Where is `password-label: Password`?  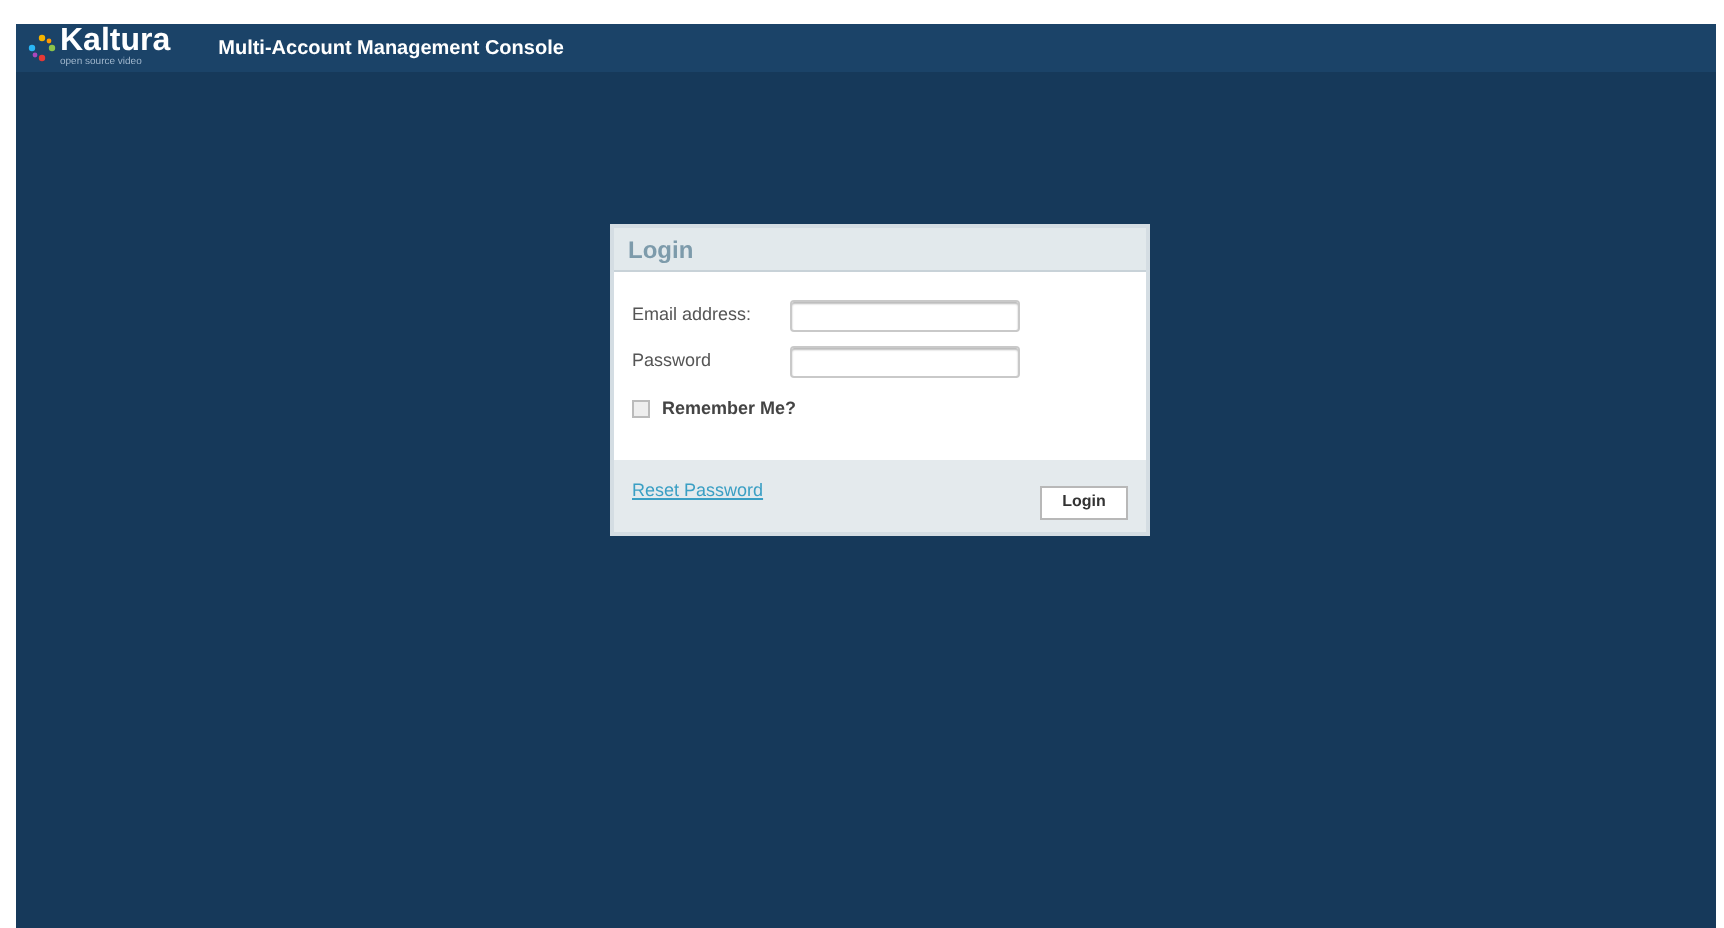
password-label: Password is located at coordinates (673, 361).